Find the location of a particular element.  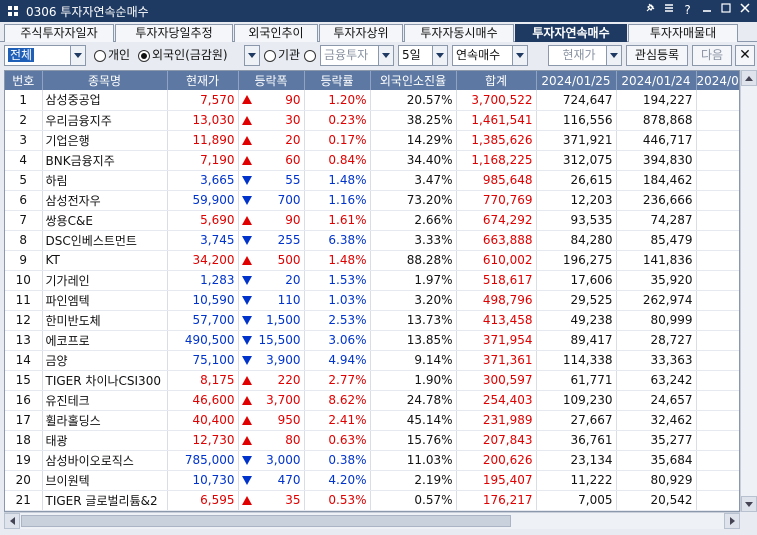

tab-investor-supply-zone: 투자자매물대 is located at coordinates (683, 33).